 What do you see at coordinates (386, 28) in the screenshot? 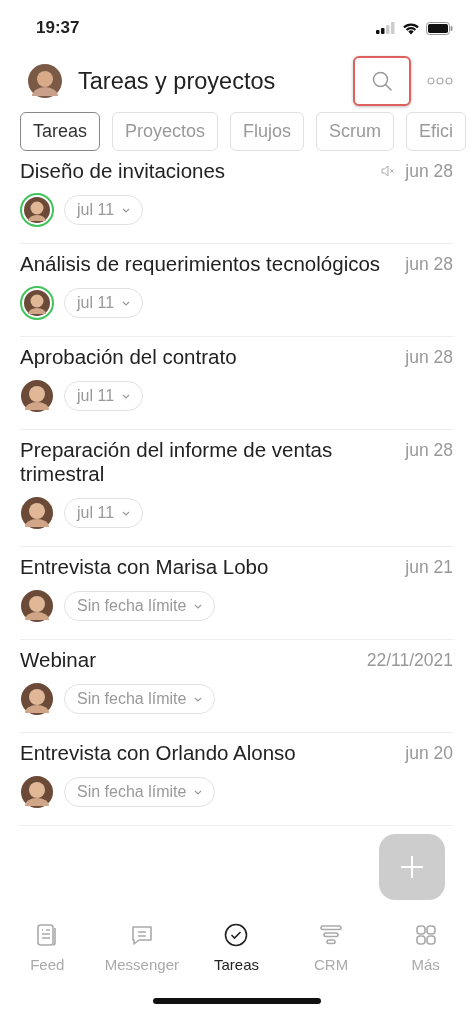
I see `signal-icon` at bounding box center [386, 28].